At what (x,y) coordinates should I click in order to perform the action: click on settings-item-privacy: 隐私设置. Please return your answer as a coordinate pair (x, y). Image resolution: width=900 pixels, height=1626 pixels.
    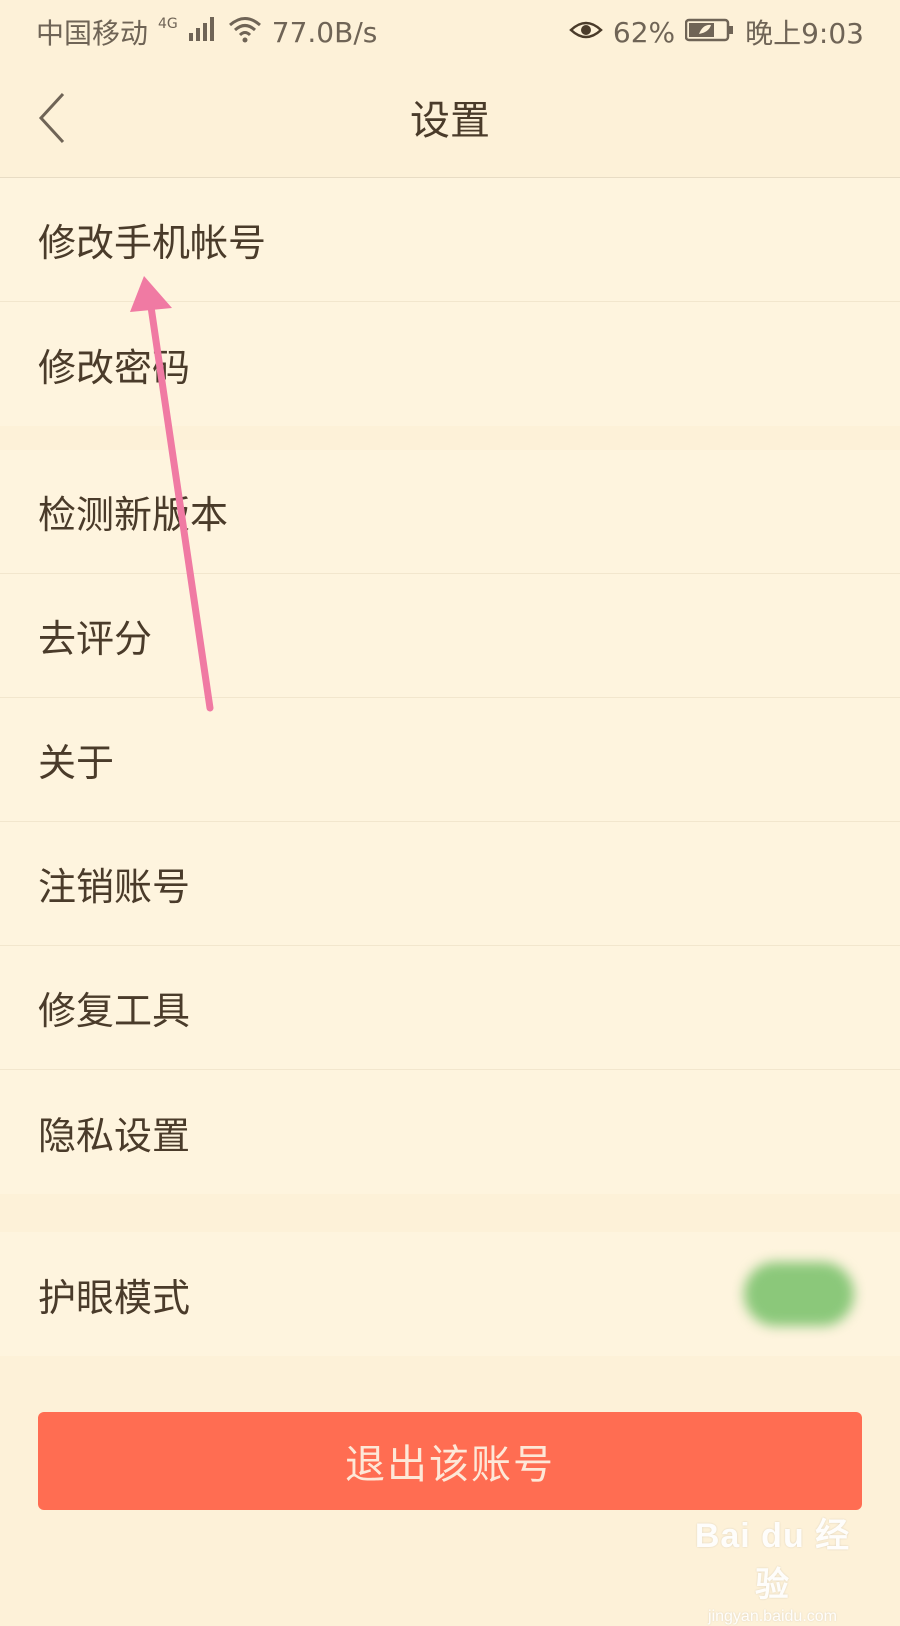
    Looking at the image, I should click on (450, 1132).